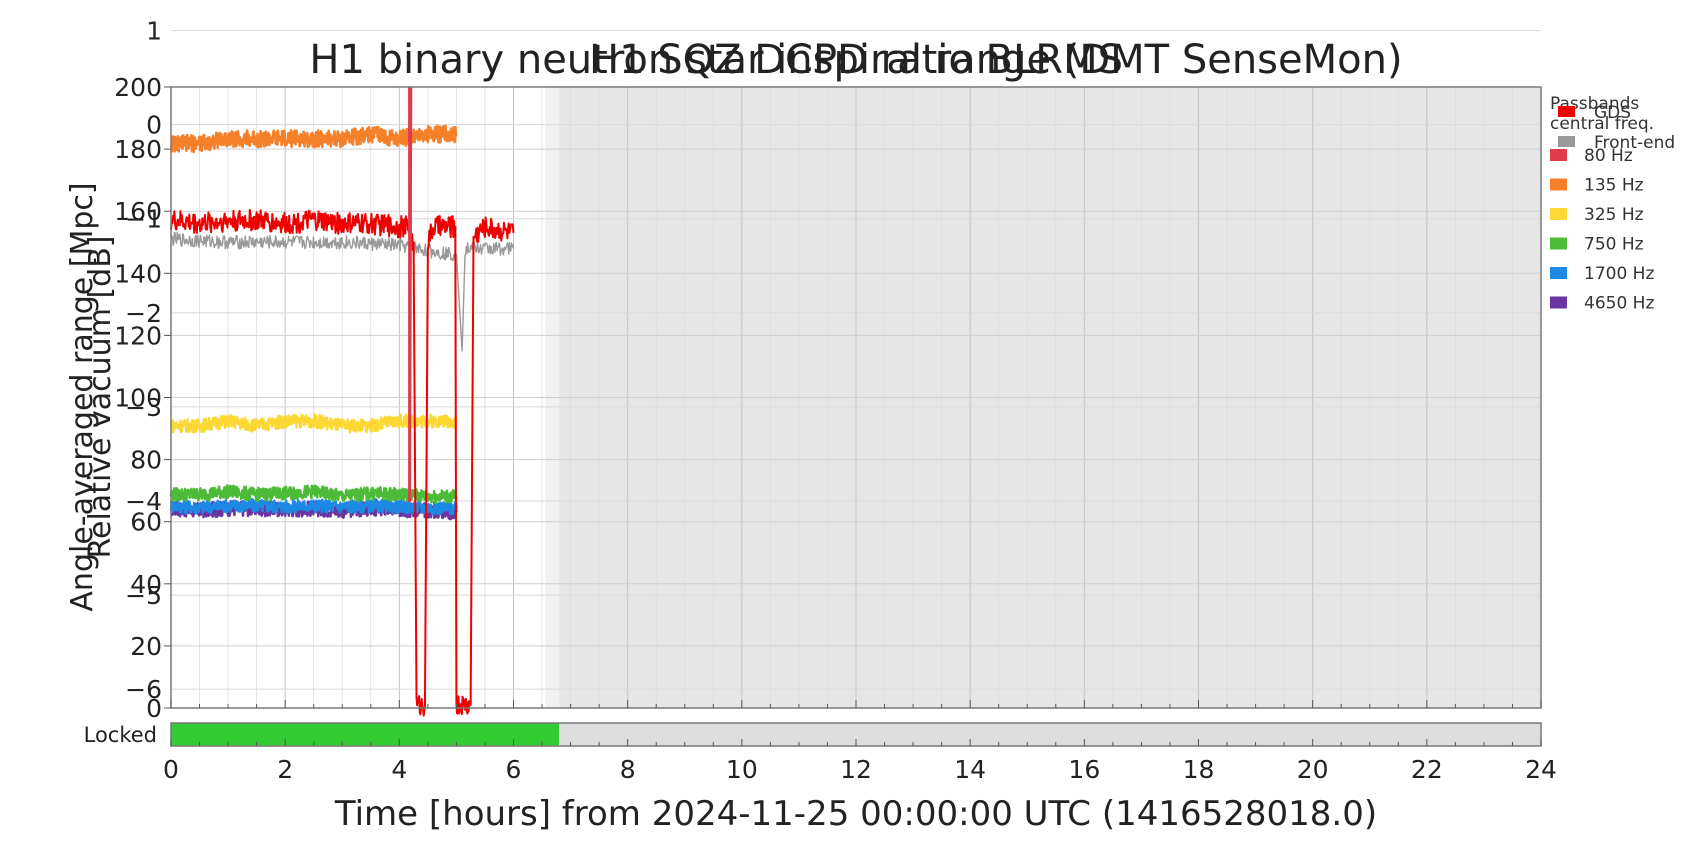 The height and width of the screenshot is (850, 1701). Describe the element at coordinates (143, 689) in the screenshot. I see `y-db-tick-label: −6` at that location.